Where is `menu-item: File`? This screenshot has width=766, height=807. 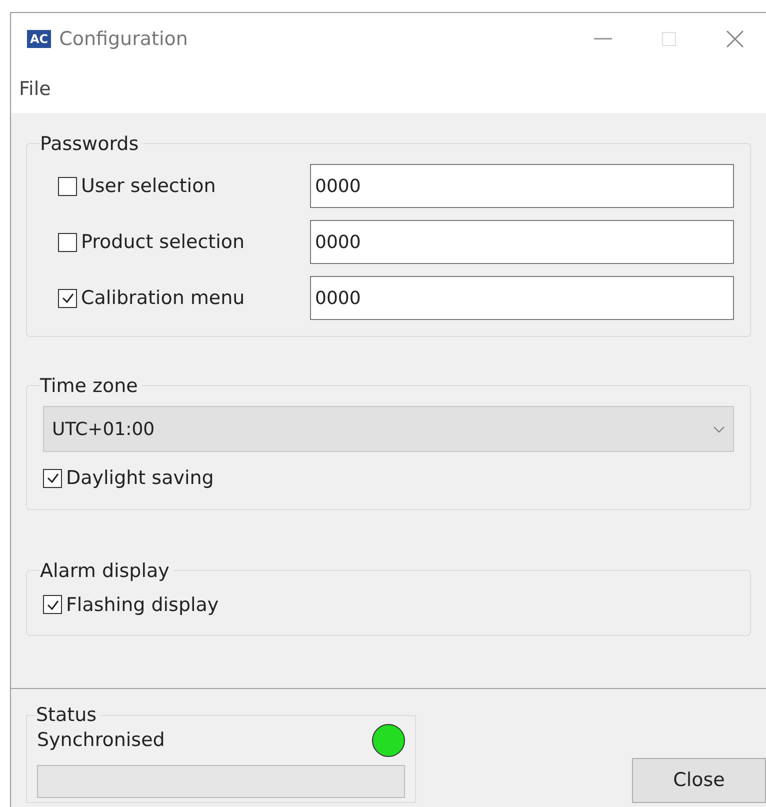 menu-item: File is located at coordinates (35, 89).